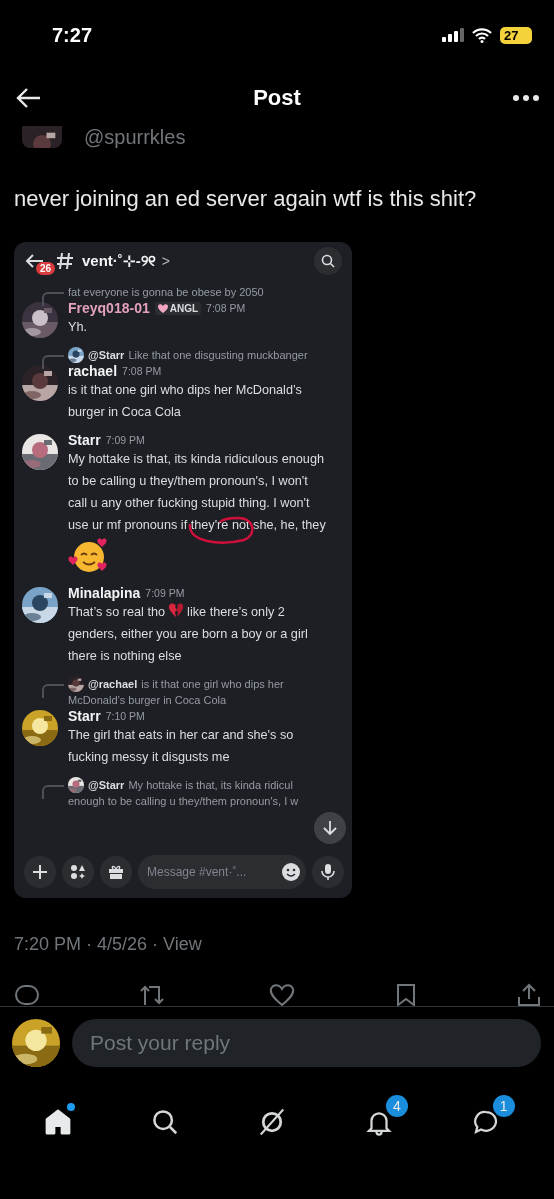 The height and width of the screenshot is (1199, 554). Describe the element at coordinates (306, 1043) in the screenshot. I see `reply-field: Post your reply` at that location.